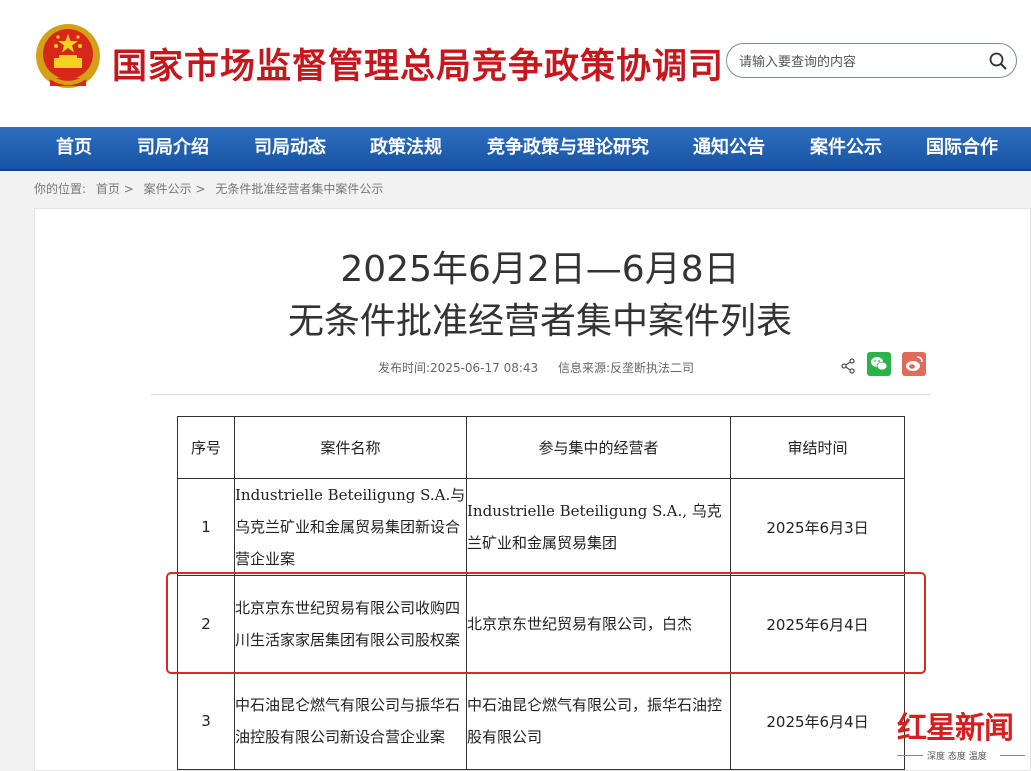  What do you see at coordinates (350, 721) in the screenshot?
I see `row-case-name: 中石油昆仑燃气有限公司与振华石油控股有限公司新设合营企业案` at bounding box center [350, 721].